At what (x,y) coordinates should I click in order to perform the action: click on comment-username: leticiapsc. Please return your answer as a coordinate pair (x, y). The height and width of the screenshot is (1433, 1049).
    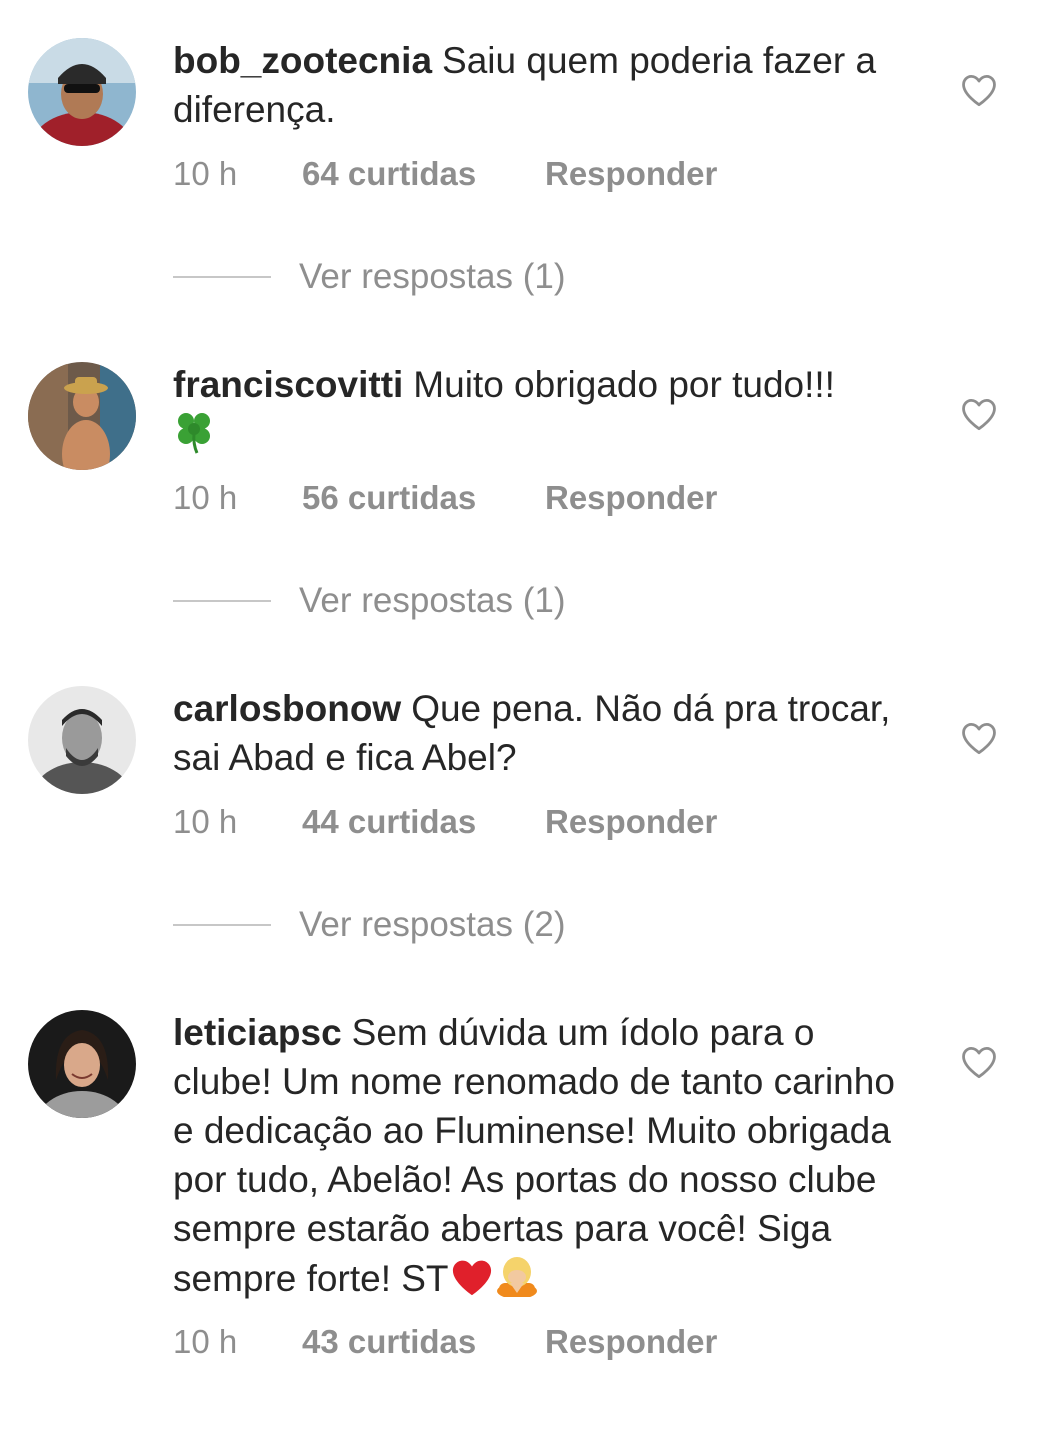
    Looking at the image, I should click on (257, 1032).